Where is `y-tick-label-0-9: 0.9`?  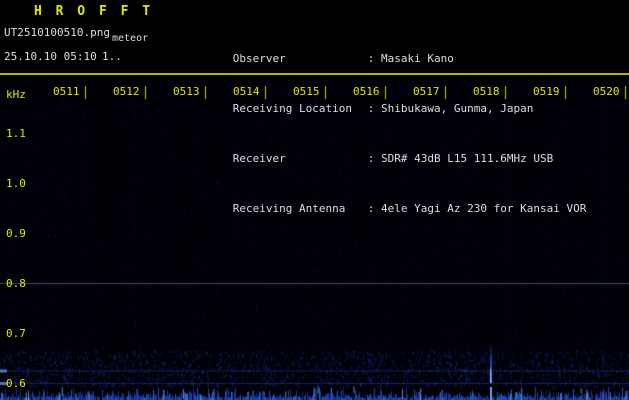 y-tick-label-0-9: 0.9 is located at coordinates (16, 233).